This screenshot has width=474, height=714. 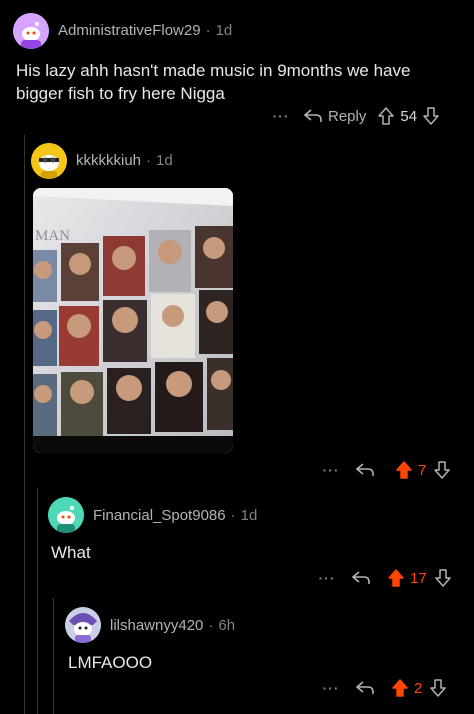 What do you see at coordinates (52, 236) in the screenshot?
I see `page-heading-text: MAN` at bounding box center [52, 236].